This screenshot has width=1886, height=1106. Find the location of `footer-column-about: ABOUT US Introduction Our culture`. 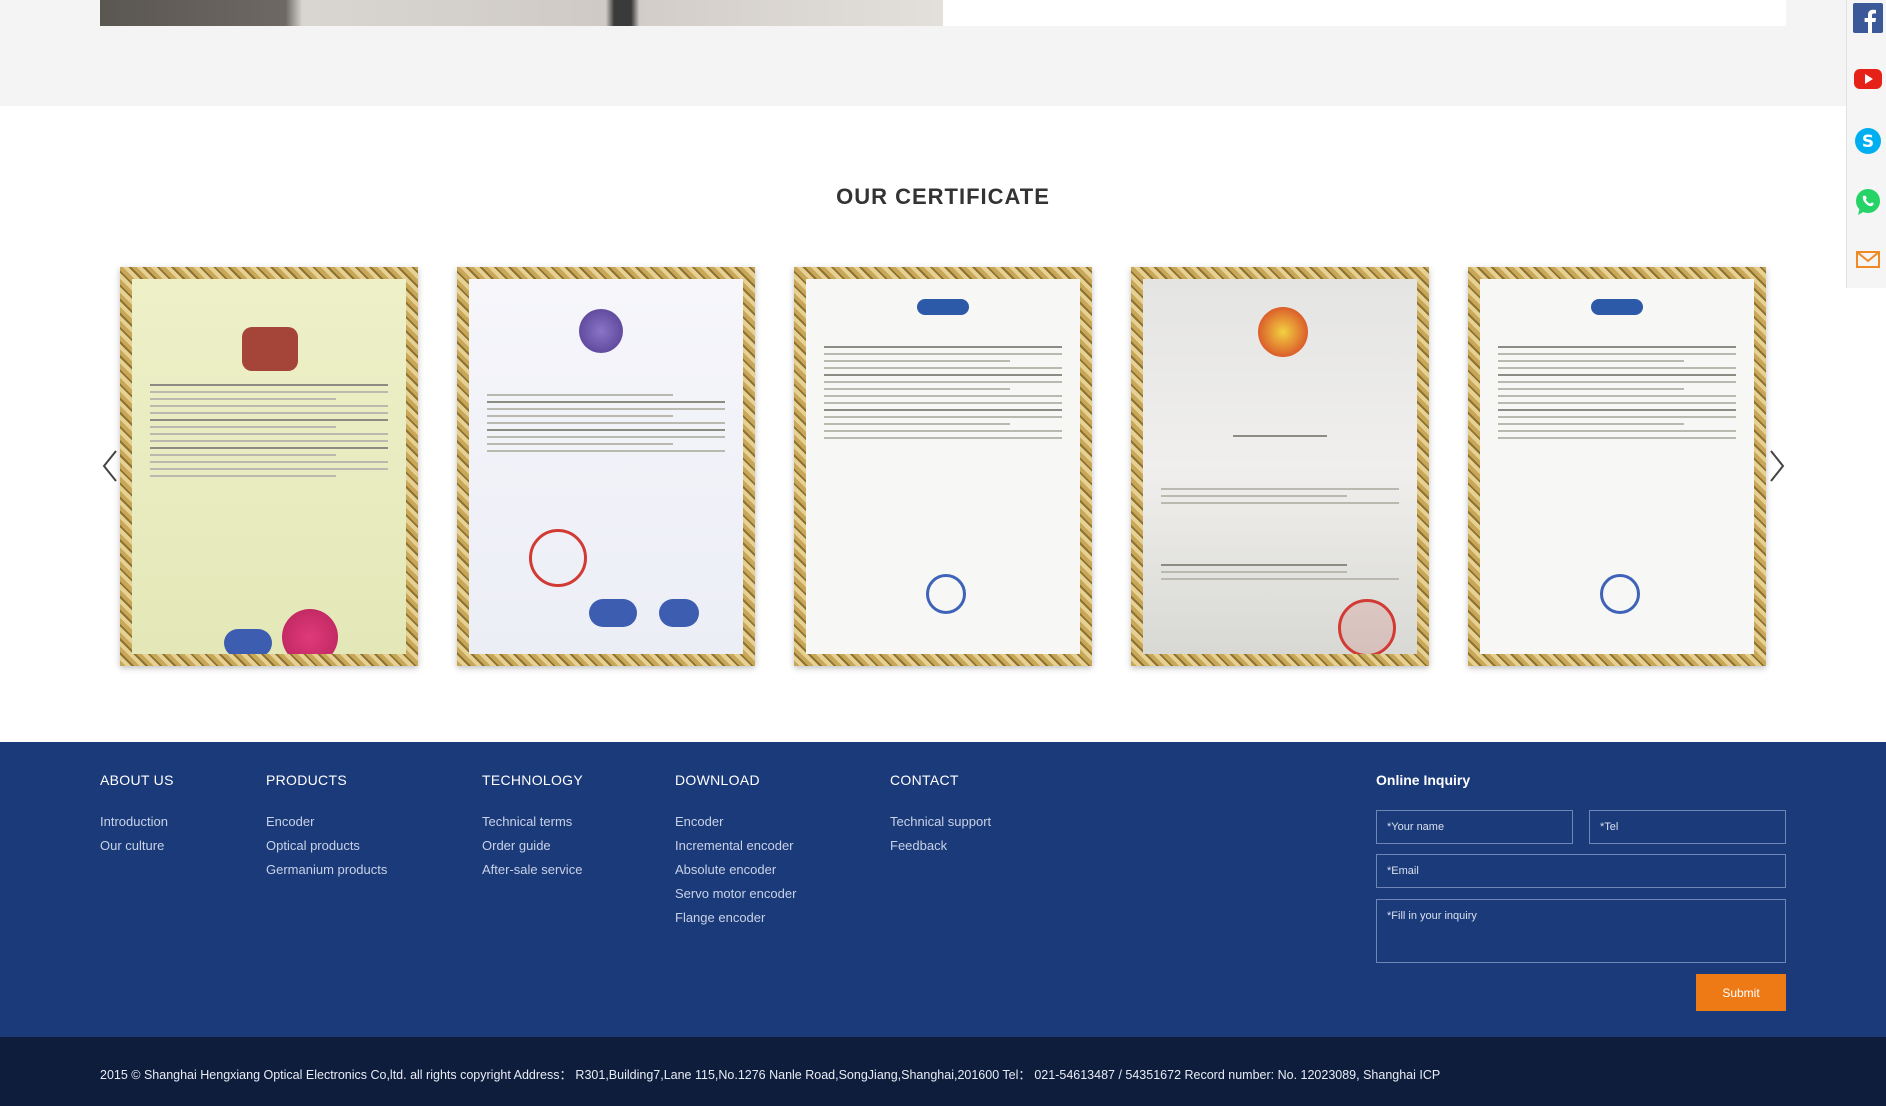

footer-column-about: ABOUT US Introduction Our culture is located at coordinates (137, 815).